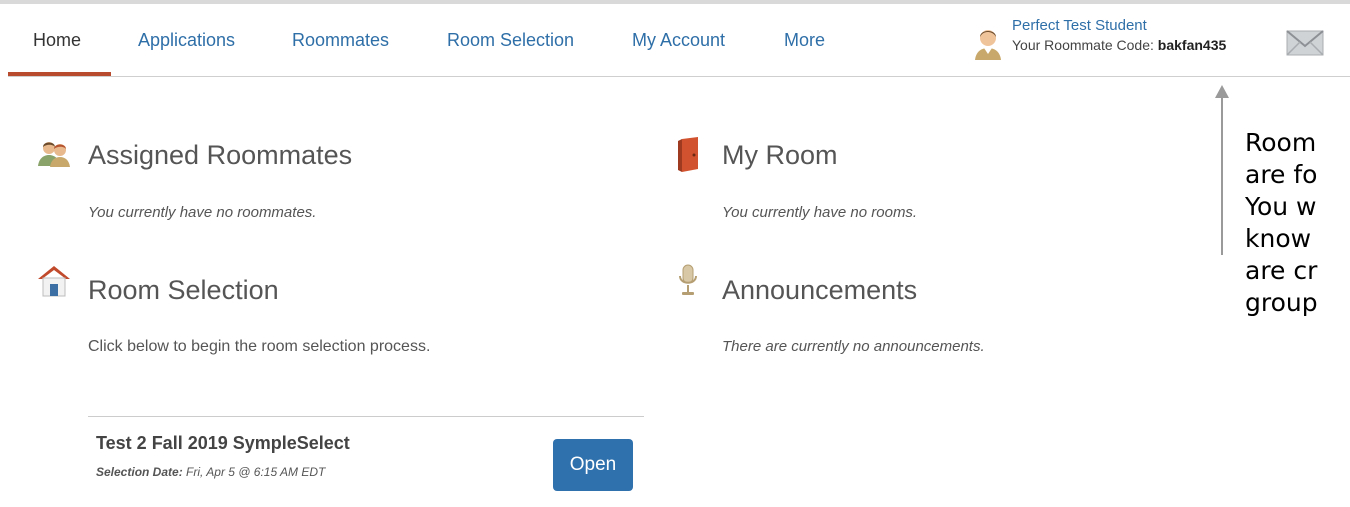 Image resolution: width=1350 pixels, height=507 pixels. Describe the element at coordinates (54, 154) in the screenshot. I see `roommates-icon` at that location.